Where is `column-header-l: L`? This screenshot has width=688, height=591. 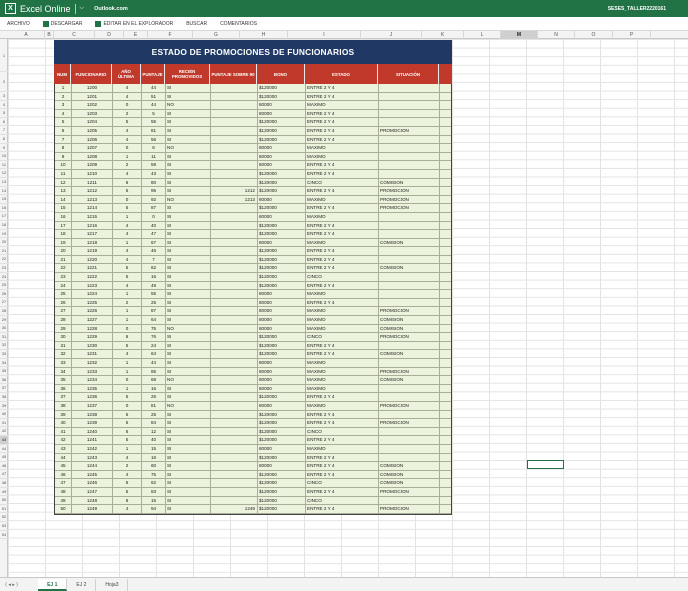
column-header-l: L is located at coordinates (482, 35).